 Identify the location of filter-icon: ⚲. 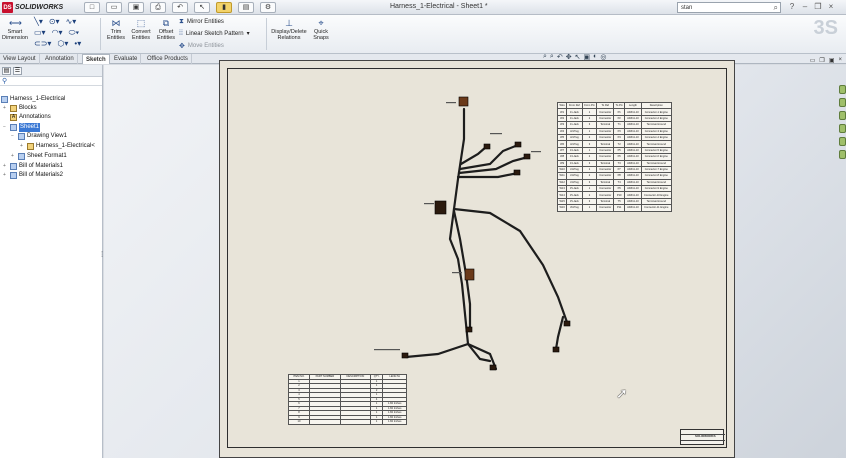
(51, 81).